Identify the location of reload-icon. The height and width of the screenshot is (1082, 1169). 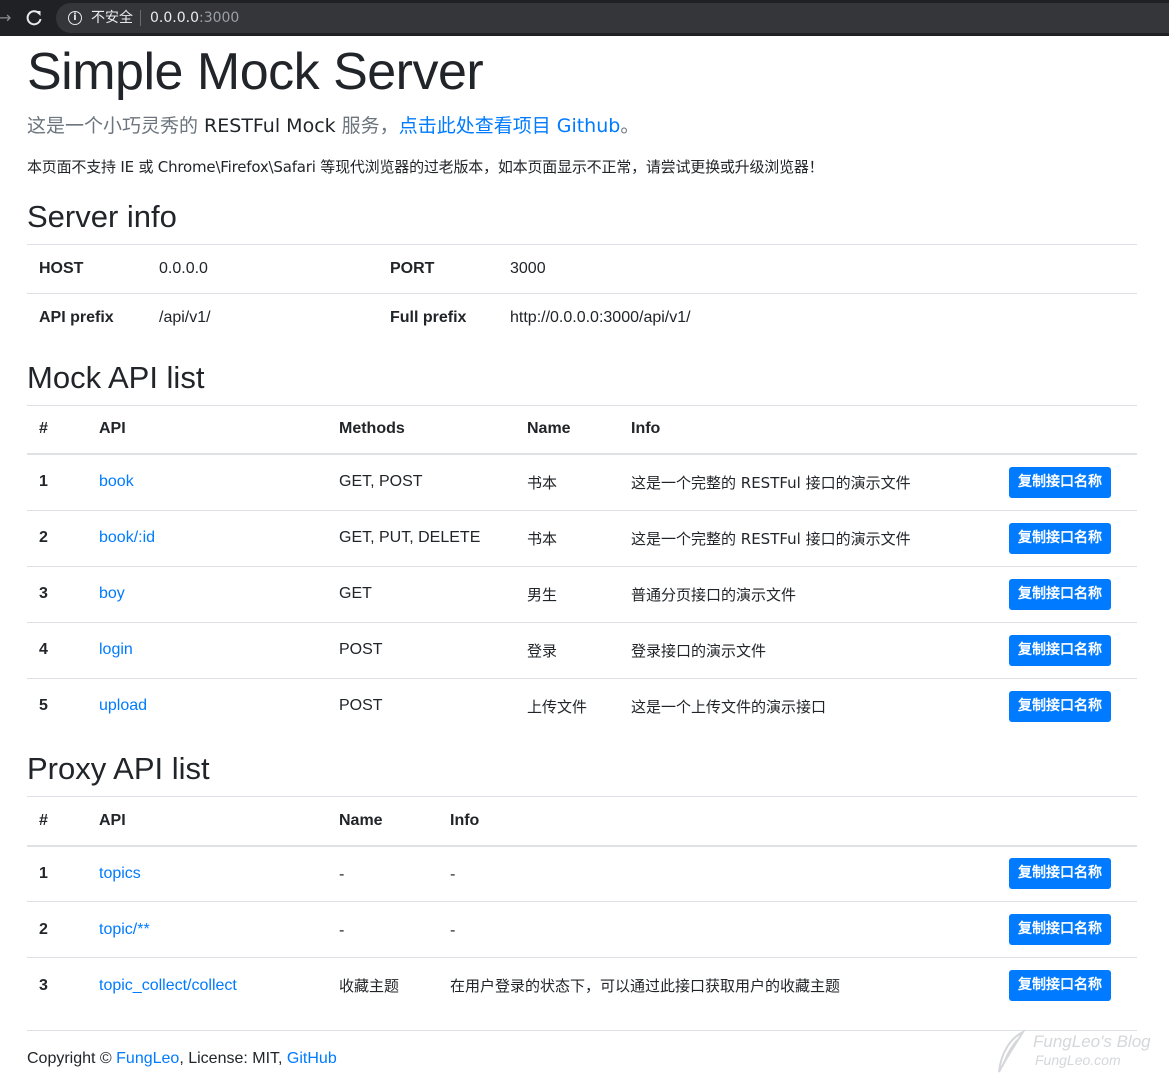
(34, 18).